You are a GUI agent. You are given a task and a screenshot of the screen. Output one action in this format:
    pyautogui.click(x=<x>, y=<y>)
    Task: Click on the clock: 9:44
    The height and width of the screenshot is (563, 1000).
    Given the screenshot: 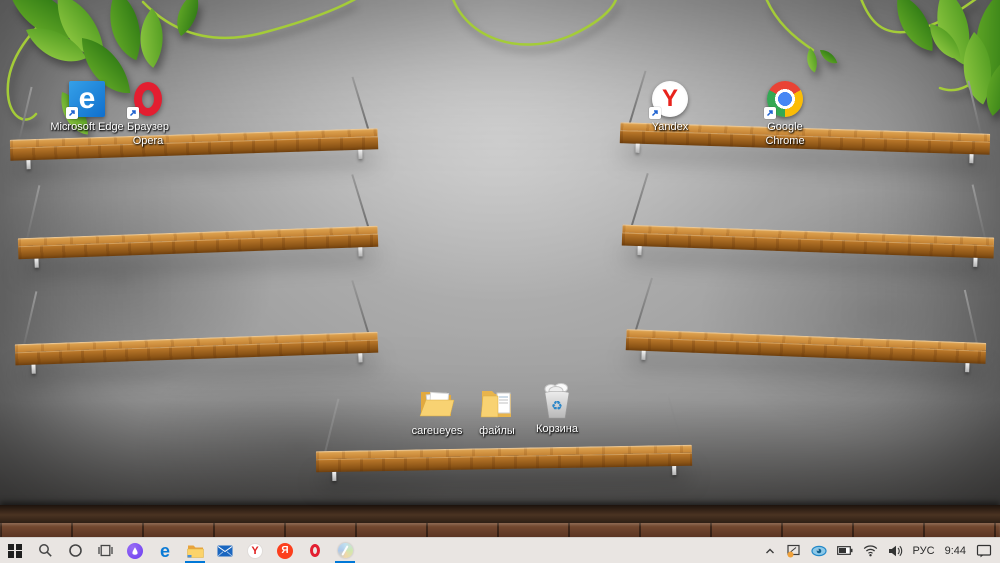 What is the action you would take?
    pyautogui.click(x=955, y=550)
    